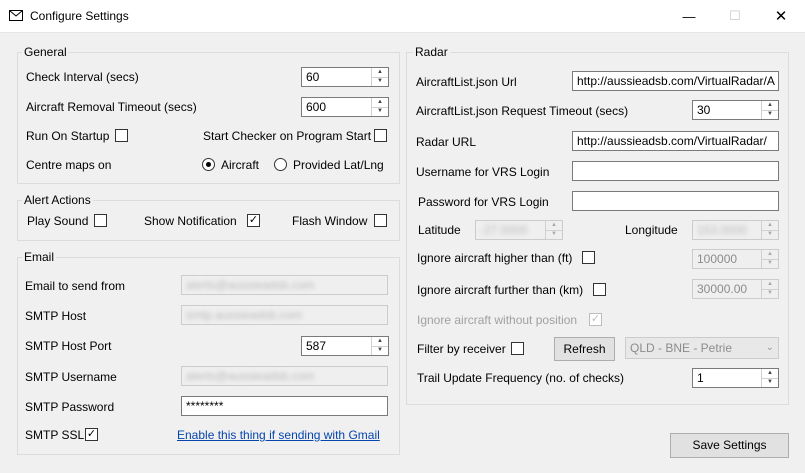  I want to click on radar-url-value: http://aussieadsb.com/VirtualRadar/, so click(672, 141).